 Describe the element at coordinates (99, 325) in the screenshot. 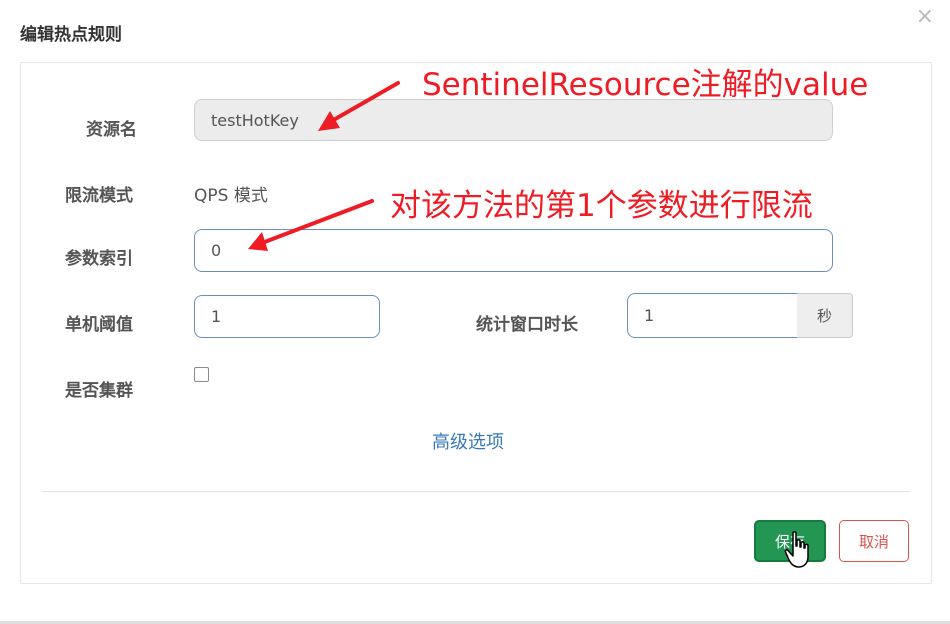

I see `threshold-label: 单机阈值` at that location.